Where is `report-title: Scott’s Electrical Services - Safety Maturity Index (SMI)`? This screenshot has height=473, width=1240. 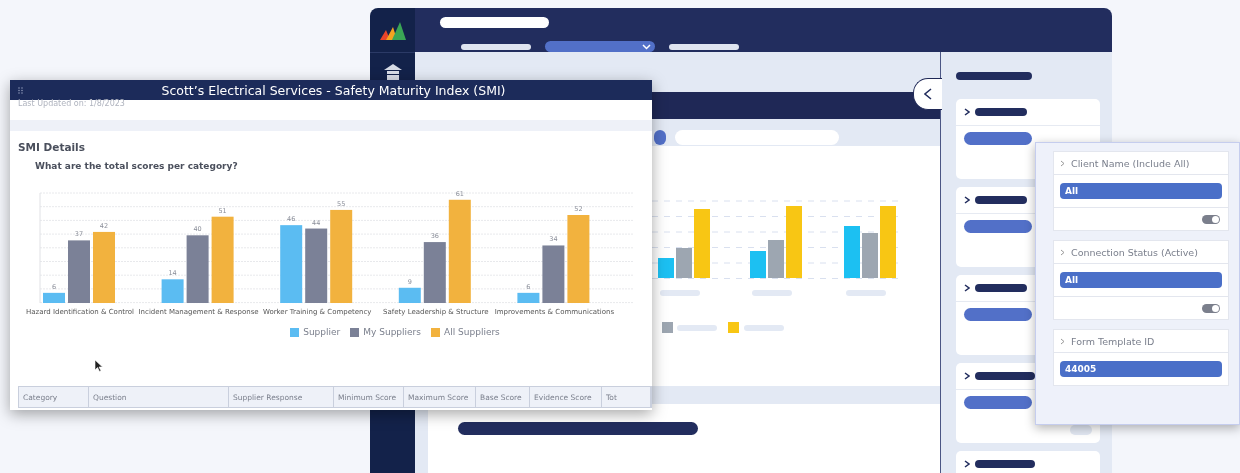
report-title: Scott’s Electrical Services - Safety Maturity Index (SMI) is located at coordinates (333, 90).